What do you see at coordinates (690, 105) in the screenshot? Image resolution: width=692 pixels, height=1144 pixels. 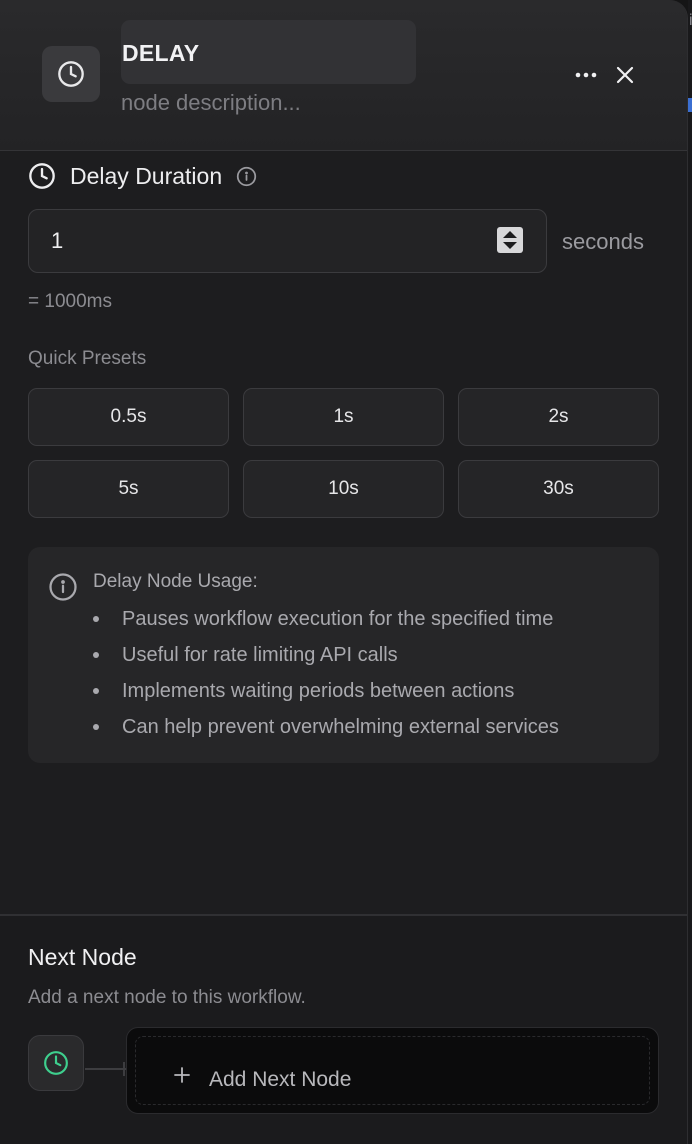 I see `adjacent-canvas-accent` at bounding box center [690, 105].